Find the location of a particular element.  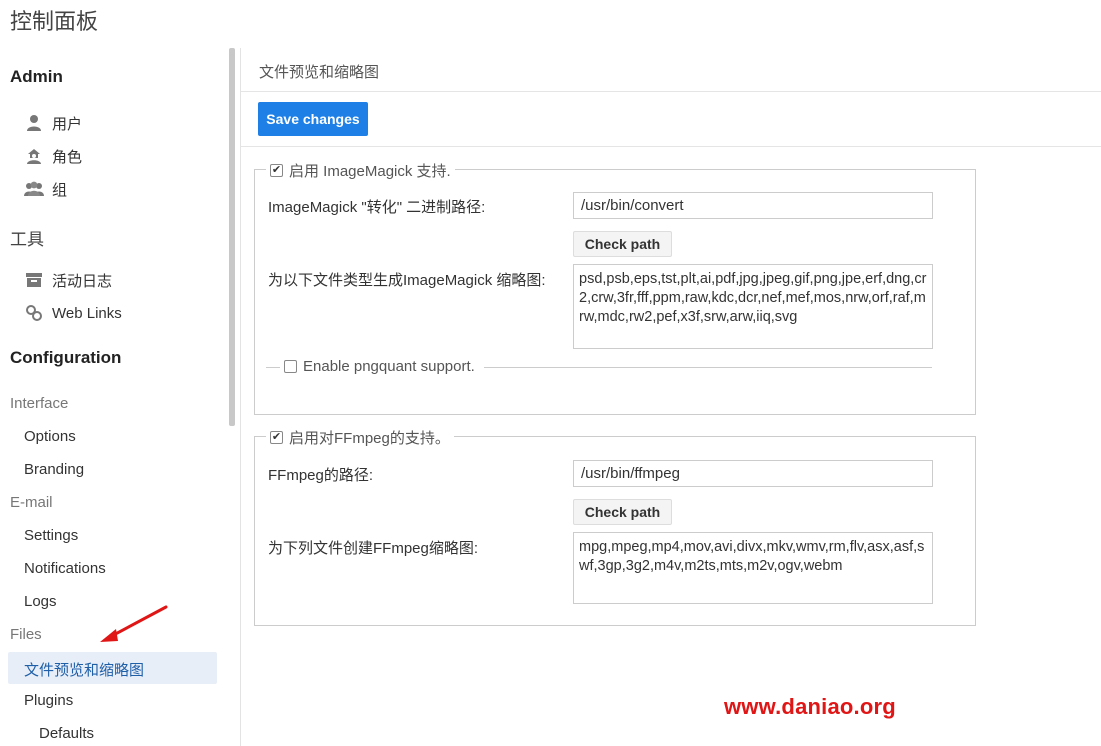

sidebar-item-label: Web Links is located at coordinates (87, 313).